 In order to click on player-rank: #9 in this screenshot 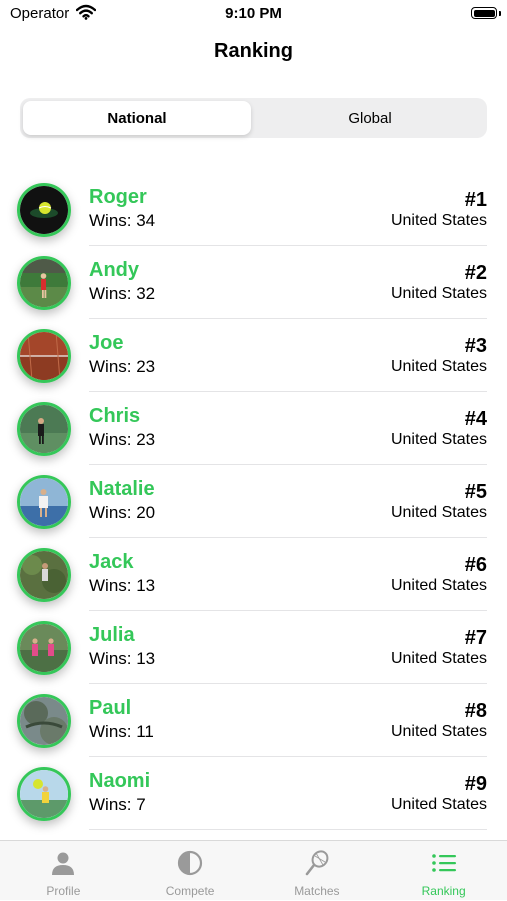, I will do `click(475, 784)`.